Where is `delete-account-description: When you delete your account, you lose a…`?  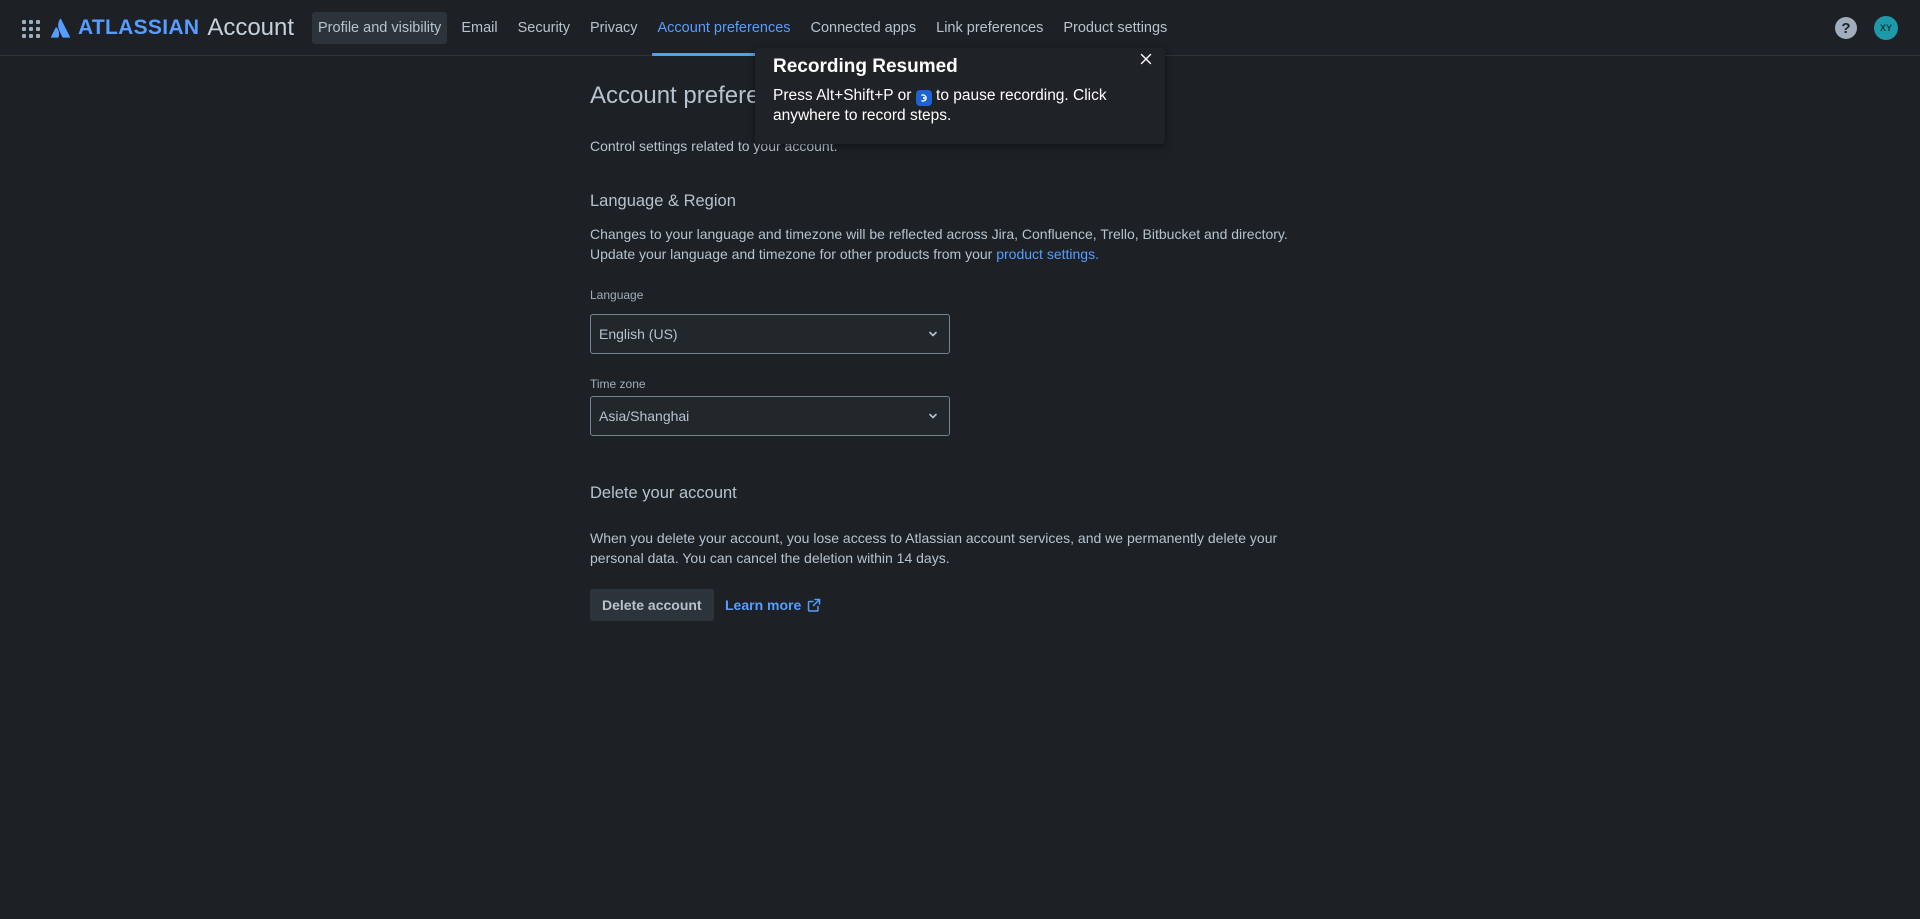 delete-account-description: When you delete your account, you lose a… is located at coordinates (934, 548).